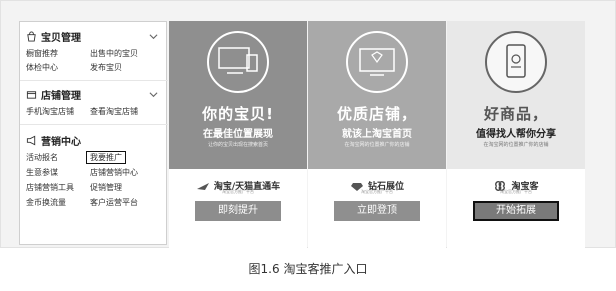 The height and width of the screenshot is (291, 616). Describe the element at coordinates (516, 186) in the screenshot. I see `brand-row: 淘宝客 淘宝官方推广平台` at that location.